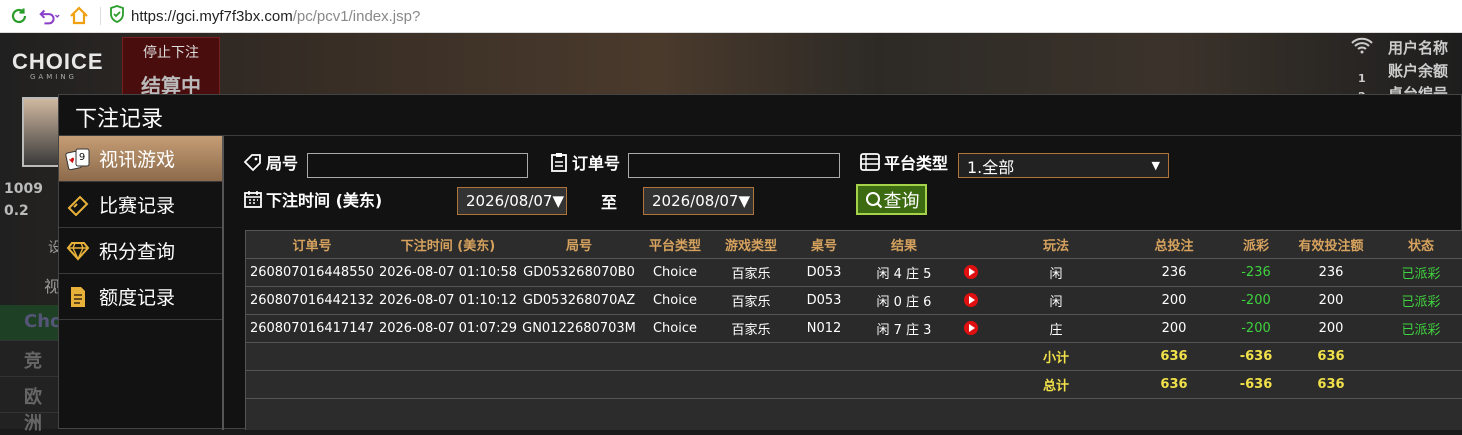 The image size is (1462, 435). I want to click on cell-result: 闲 0 庄 6, so click(904, 300).